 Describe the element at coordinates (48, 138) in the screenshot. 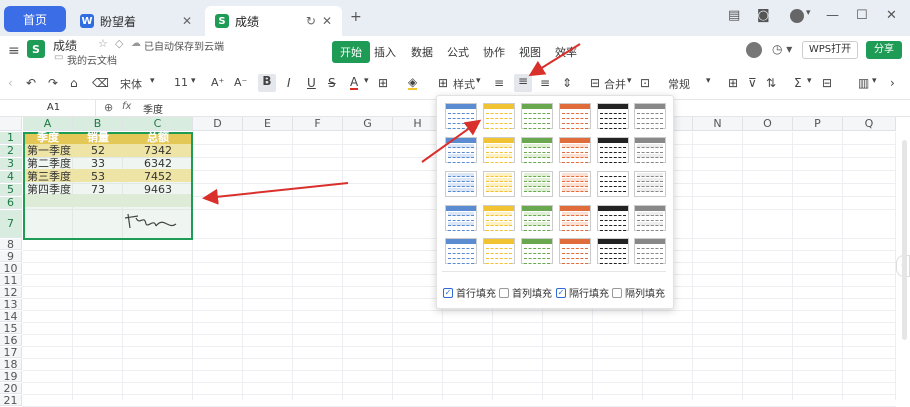

I see `table-header-cell: 季度` at that location.